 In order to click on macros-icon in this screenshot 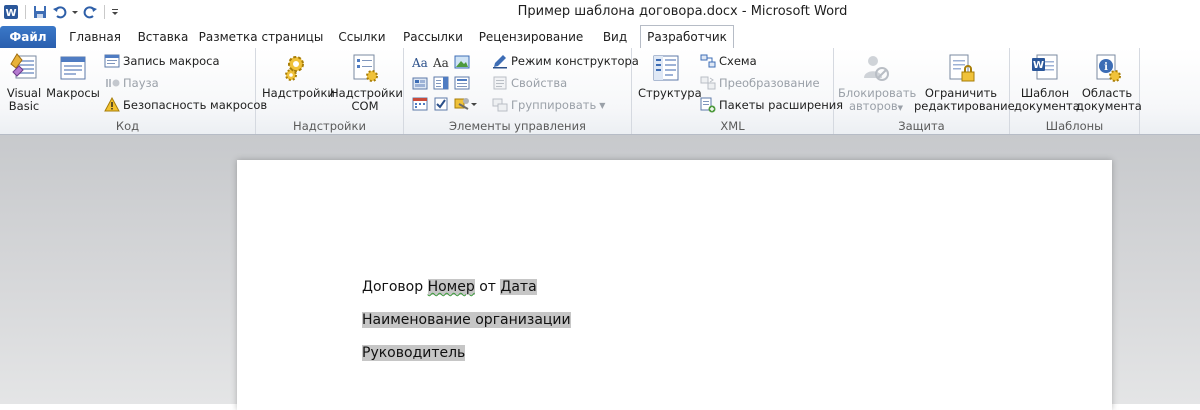, I will do `click(73, 68)`.